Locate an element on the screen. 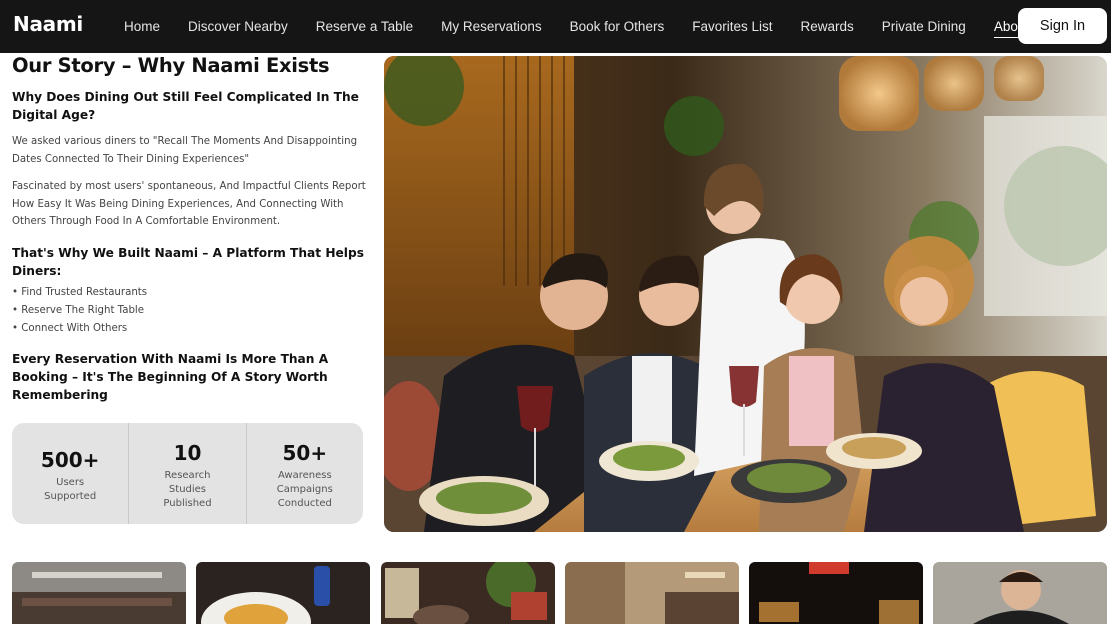 Image resolution: width=1111 pixels, height=624 pixels. stat-value: 10 is located at coordinates (187, 452).